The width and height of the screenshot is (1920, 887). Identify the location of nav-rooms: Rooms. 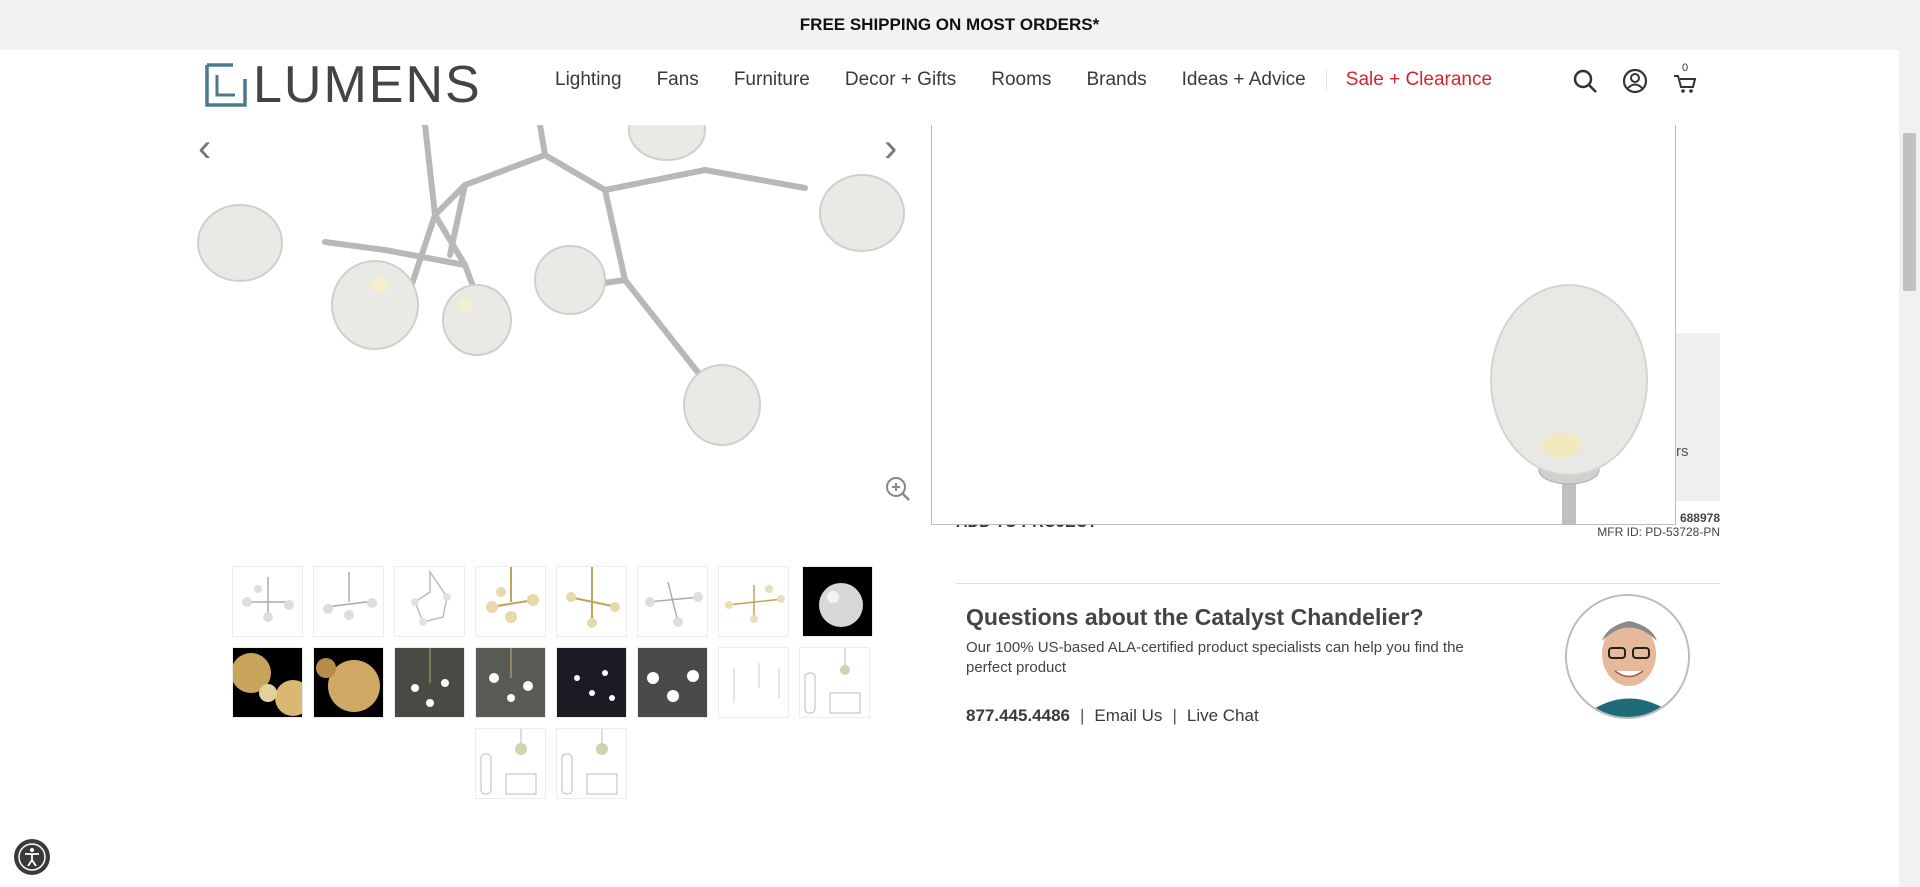
(1021, 80).